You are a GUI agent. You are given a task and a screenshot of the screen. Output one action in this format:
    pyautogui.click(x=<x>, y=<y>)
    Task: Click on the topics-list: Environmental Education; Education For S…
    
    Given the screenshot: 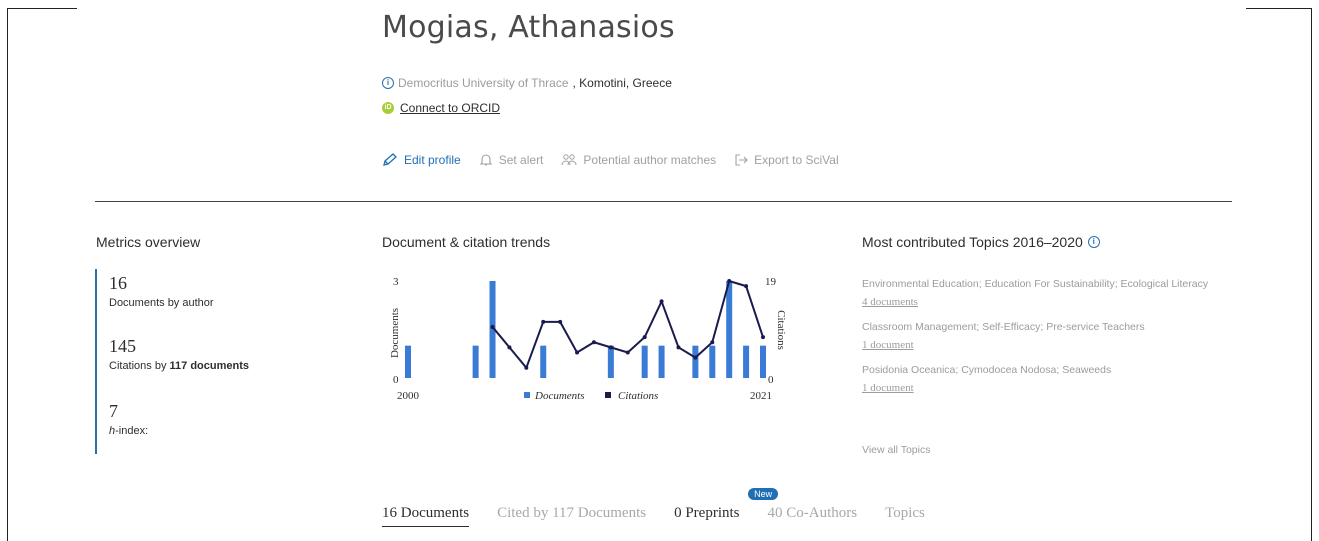 What is the action you would take?
    pyautogui.click(x=1037, y=341)
    